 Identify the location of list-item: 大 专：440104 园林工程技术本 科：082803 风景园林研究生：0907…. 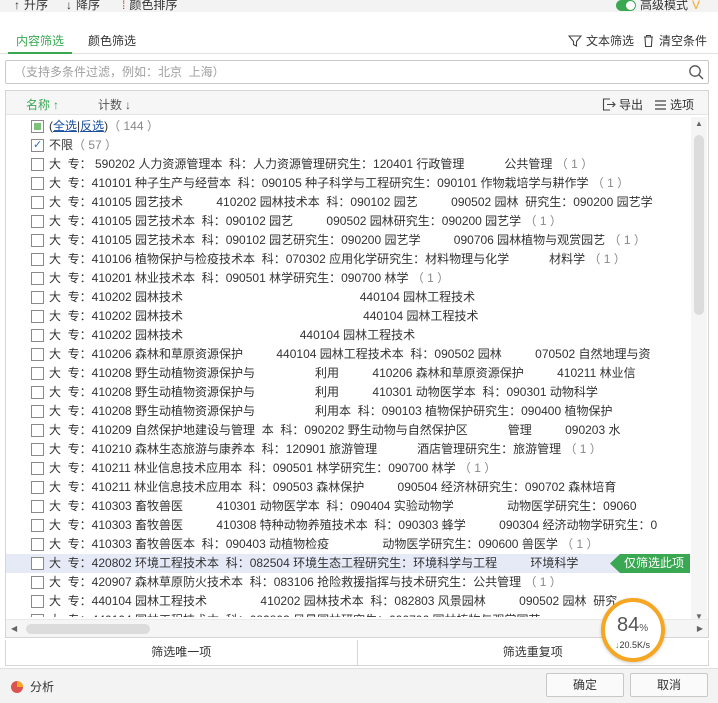
(348, 614).